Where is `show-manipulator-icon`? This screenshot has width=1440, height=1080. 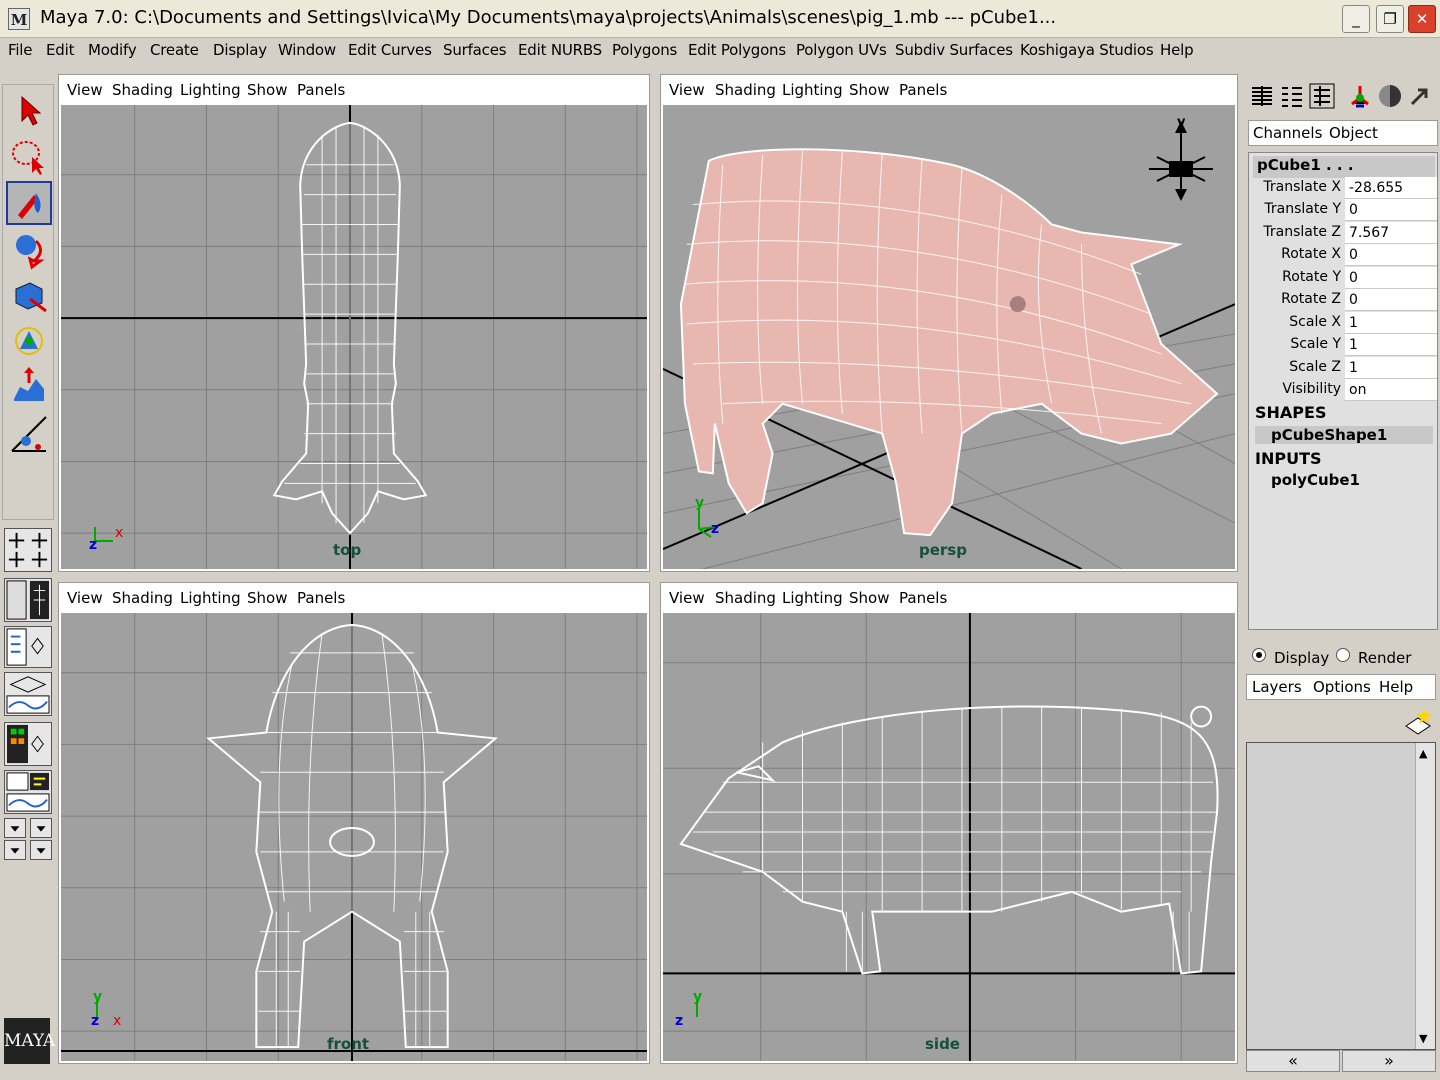 show-manipulator-icon is located at coordinates (1360, 96).